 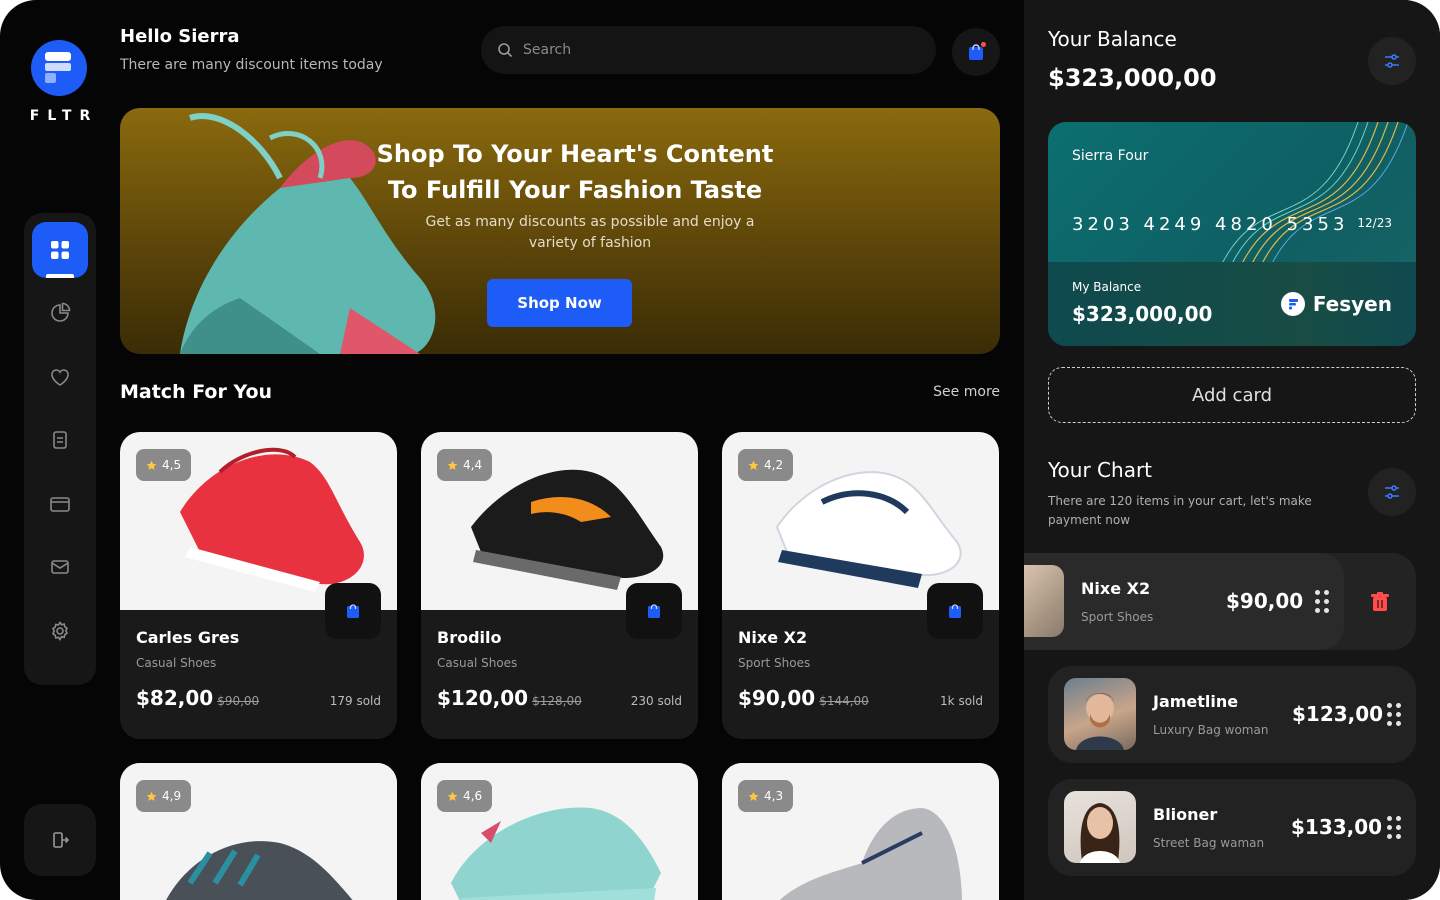 What do you see at coordinates (774, 663) in the screenshot?
I see `product-category: Sport Shoes` at bounding box center [774, 663].